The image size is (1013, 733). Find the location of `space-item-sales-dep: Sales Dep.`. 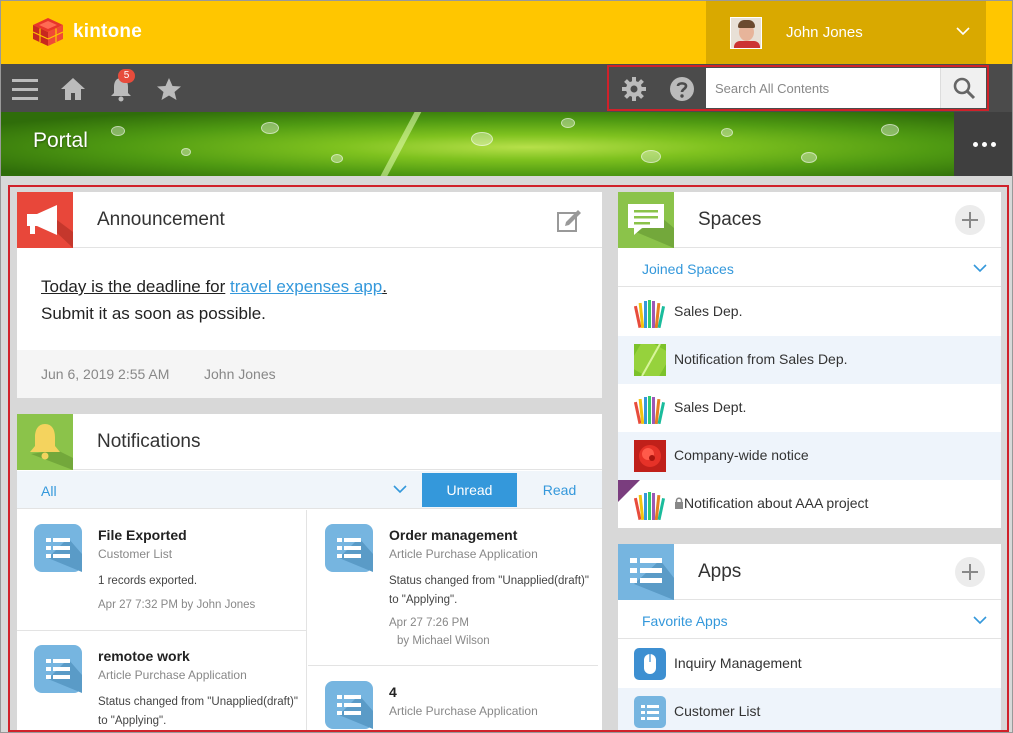

space-item-sales-dep: Sales Dep. is located at coordinates (809, 312).